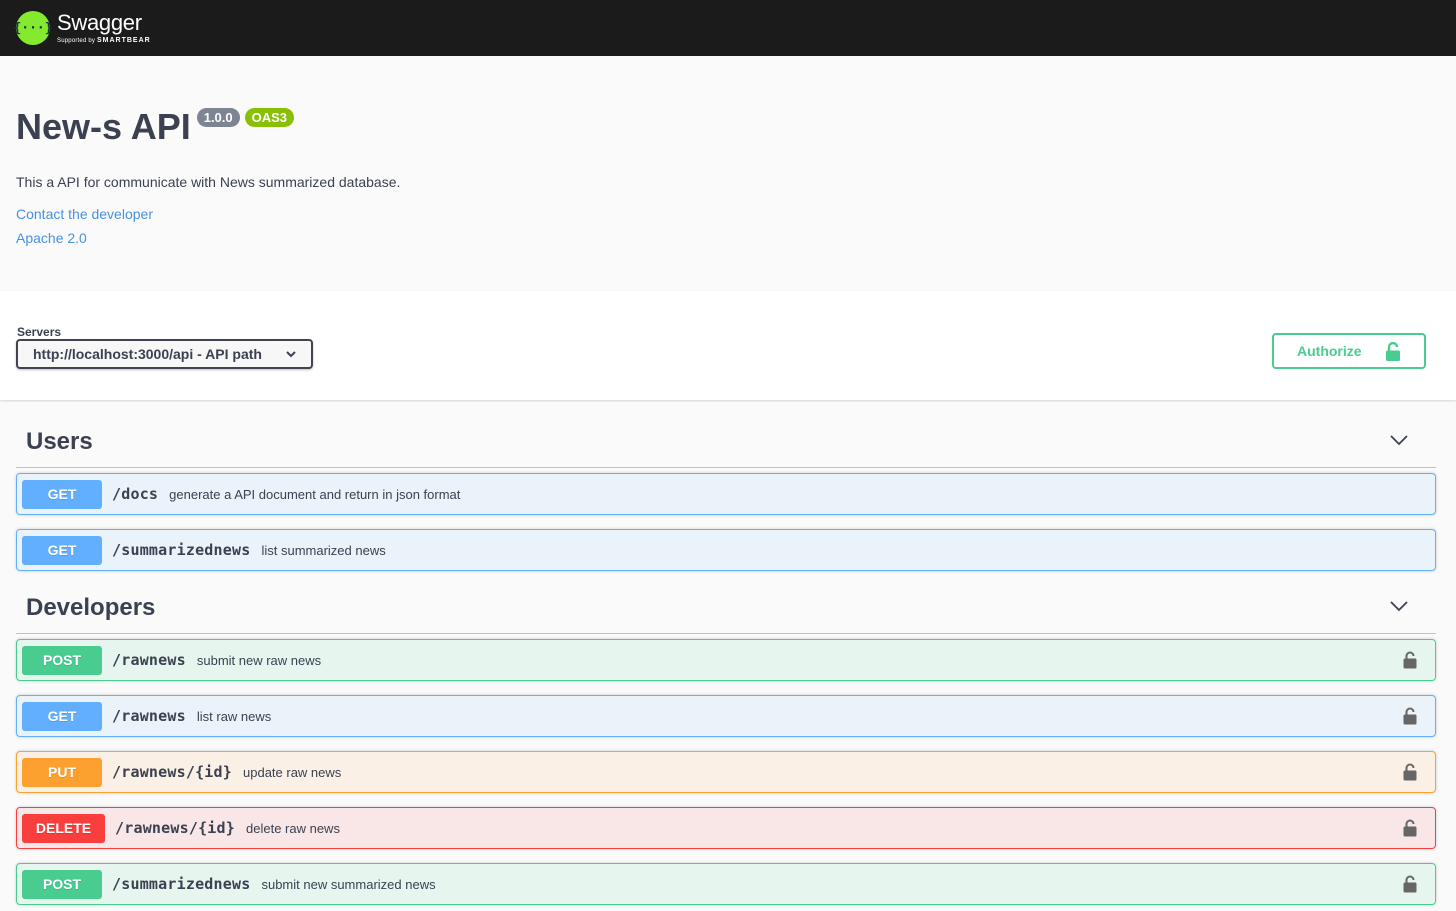 This screenshot has width=1456, height=911. I want to click on servers-select: http://localhost:3000/api - API path, so click(164, 354).